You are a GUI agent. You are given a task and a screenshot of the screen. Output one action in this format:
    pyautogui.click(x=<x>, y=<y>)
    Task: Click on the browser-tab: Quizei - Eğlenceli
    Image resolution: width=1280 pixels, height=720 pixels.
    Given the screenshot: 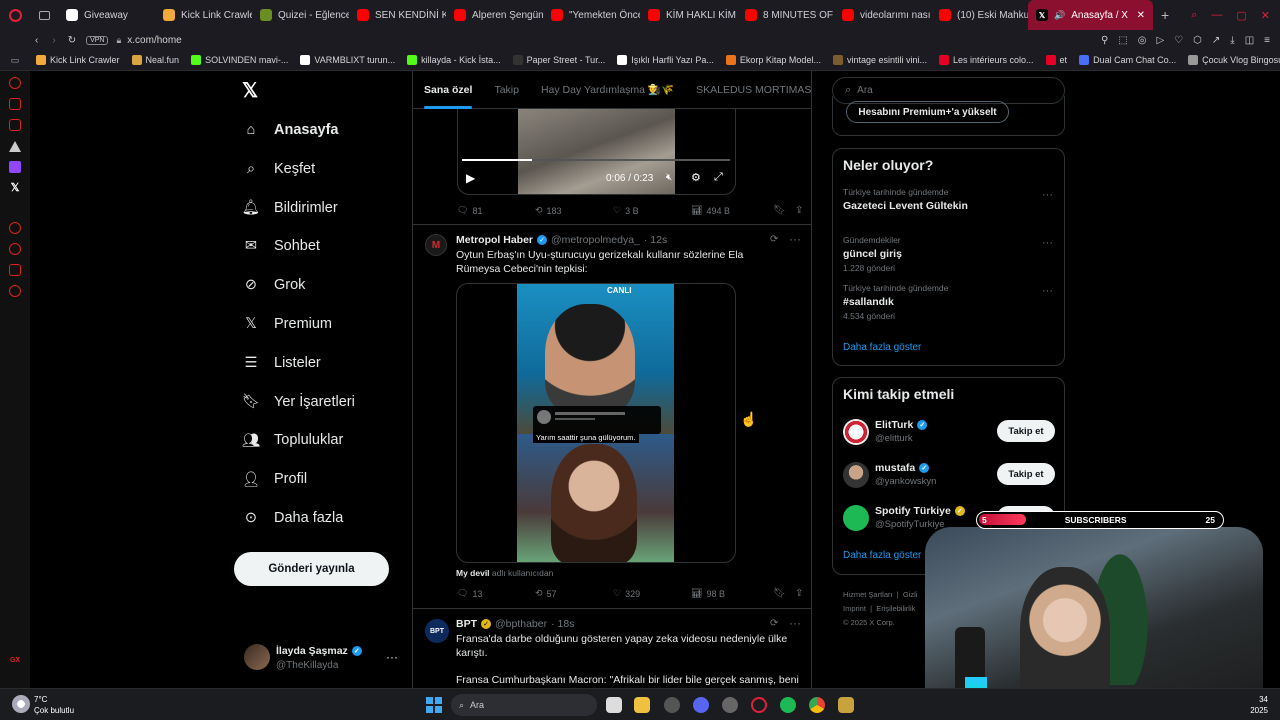 What is the action you would take?
    pyautogui.click(x=300, y=15)
    